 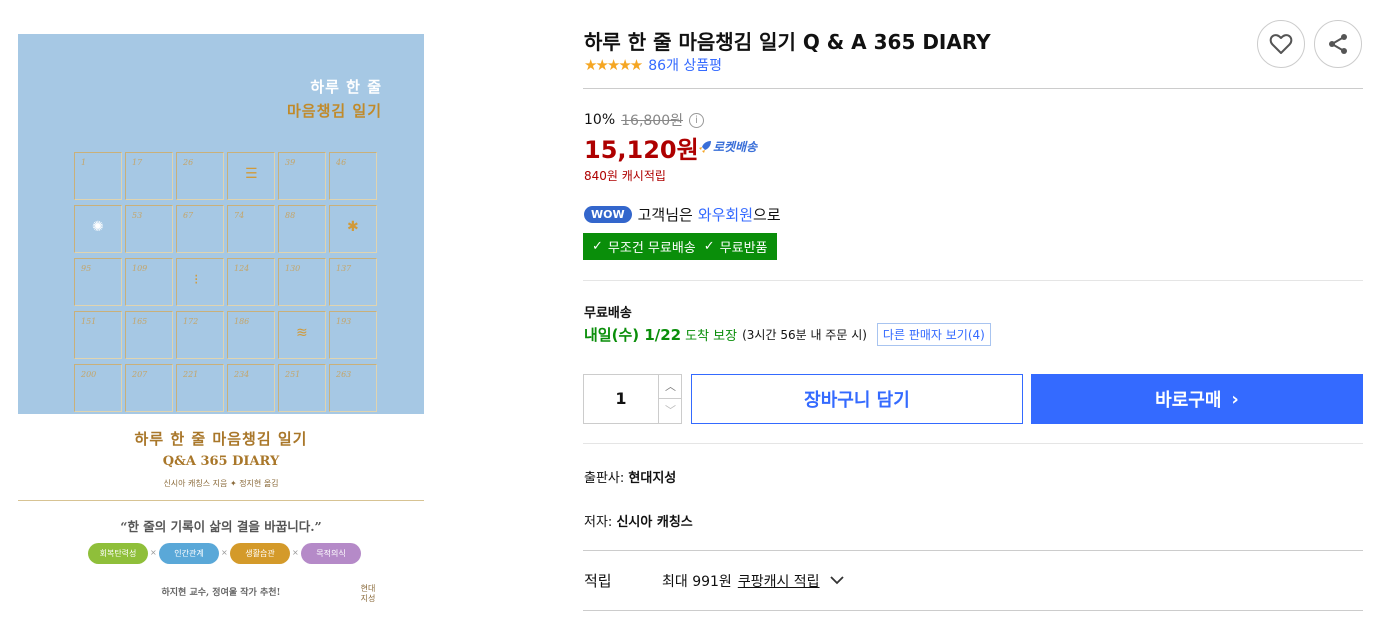 What do you see at coordinates (608, 313) in the screenshot?
I see `shipping-label: 무료배송` at bounding box center [608, 313].